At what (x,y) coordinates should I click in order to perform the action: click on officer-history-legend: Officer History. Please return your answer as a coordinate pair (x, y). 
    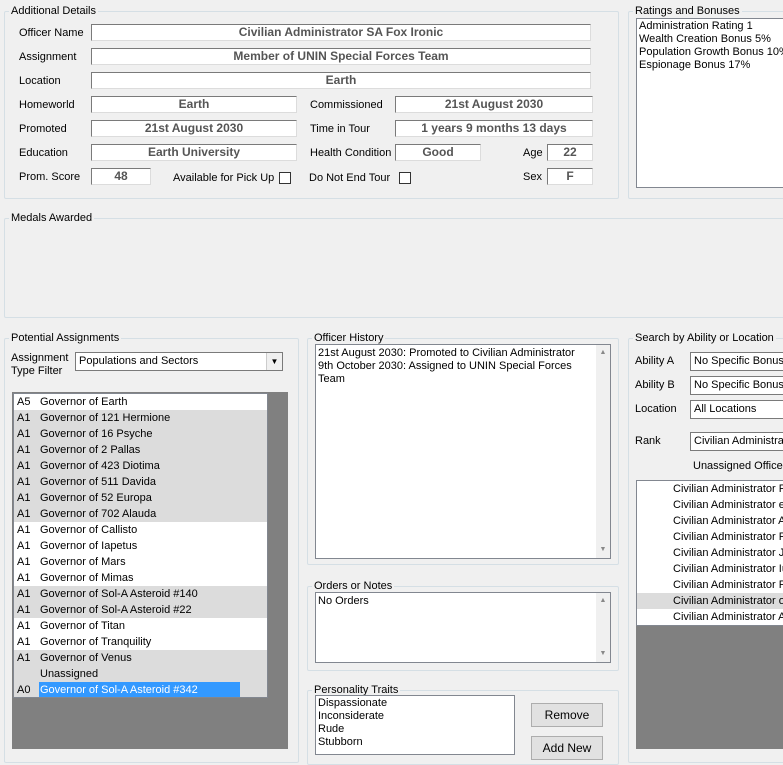
    Looking at the image, I should click on (349, 338).